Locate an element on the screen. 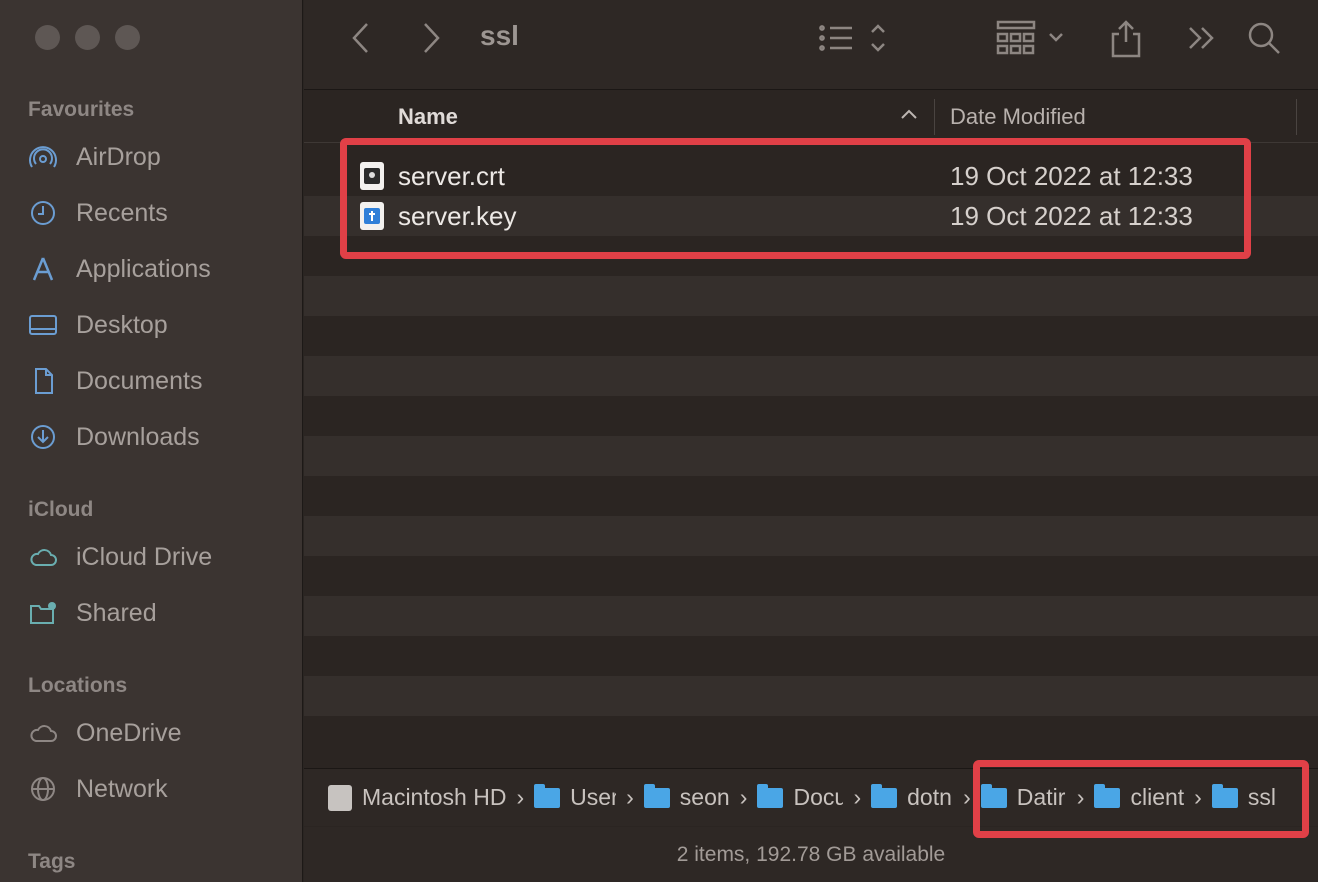 This screenshot has height=882, width=1318. clock-icon is located at coordinates (47, 213).